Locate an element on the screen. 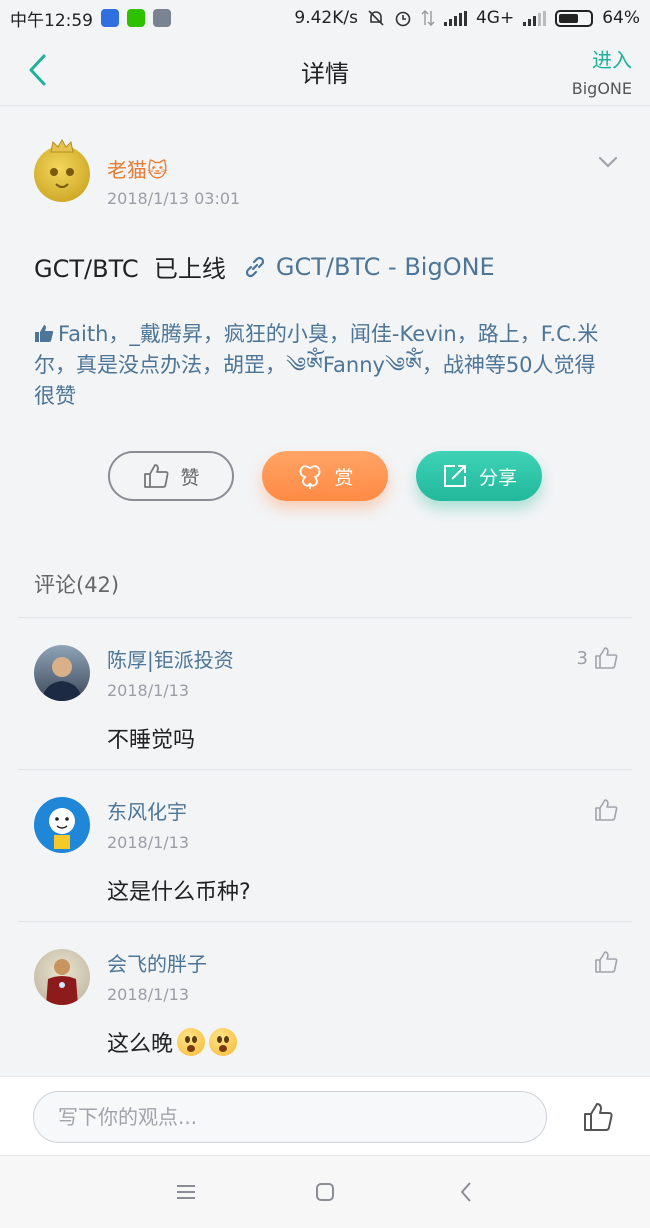 The width and height of the screenshot is (650, 1228). top-nav-bar: 详情 进入 BigONE is located at coordinates (325, 71).